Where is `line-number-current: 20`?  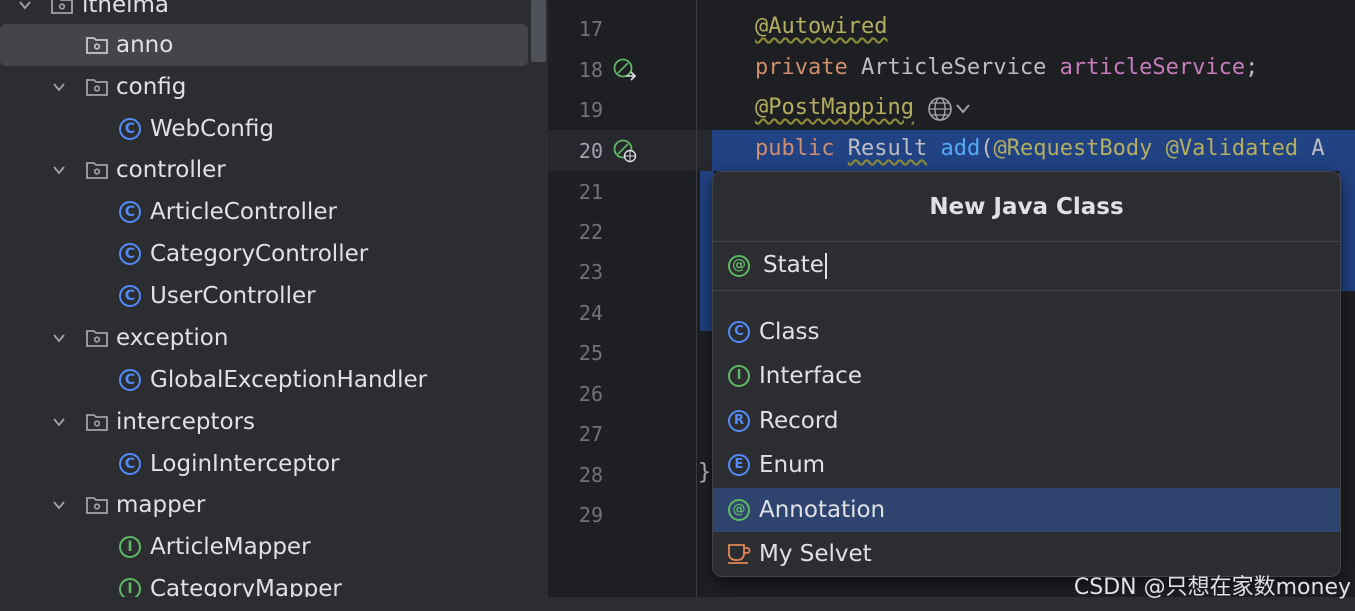 line-number-current: 20 is located at coordinates (590, 151).